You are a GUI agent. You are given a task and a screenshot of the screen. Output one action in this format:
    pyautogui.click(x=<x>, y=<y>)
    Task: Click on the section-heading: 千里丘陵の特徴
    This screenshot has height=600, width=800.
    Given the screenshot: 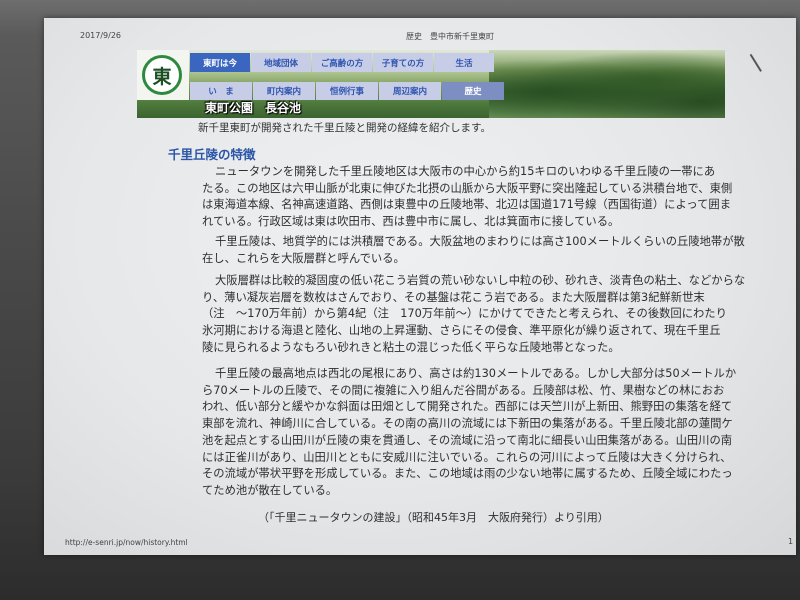 What is the action you would take?
    pyautogui.click(x=212, y=154)
    